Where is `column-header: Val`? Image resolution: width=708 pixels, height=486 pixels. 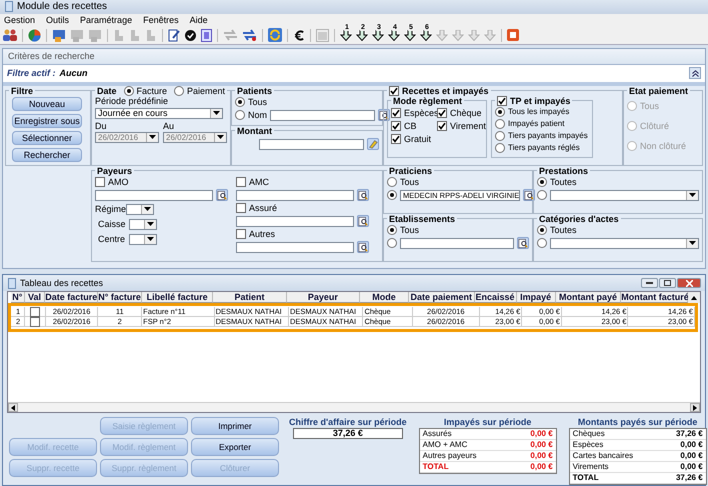 column-header: Val is located at coordinates (35, 298).